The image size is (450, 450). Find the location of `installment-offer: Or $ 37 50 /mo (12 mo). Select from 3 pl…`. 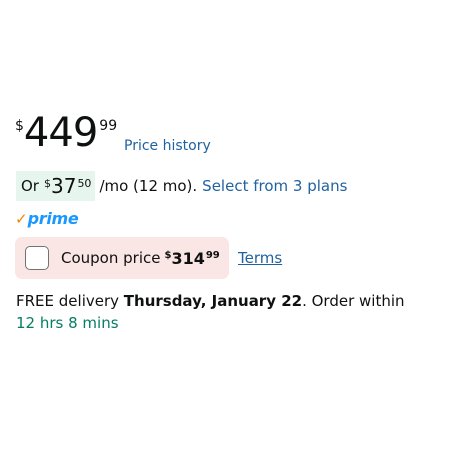

installment-offer: Or $ 37 50 /mo (12 mo). Select from 3 pl… is located at coordinates (181, 186).